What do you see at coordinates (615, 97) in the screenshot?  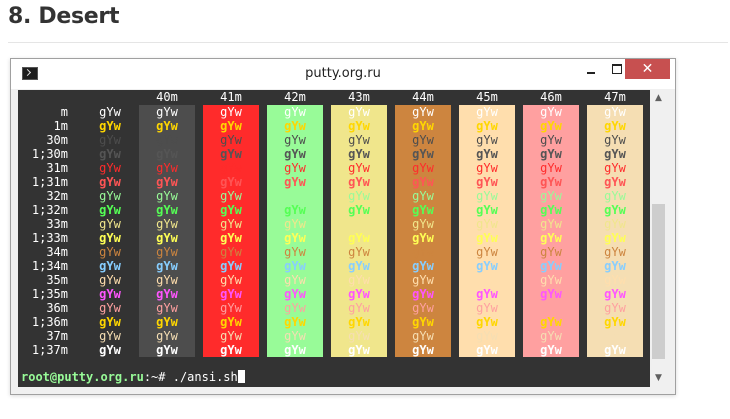 I see `header-47m: 47m` at bounding box center [615, 97].